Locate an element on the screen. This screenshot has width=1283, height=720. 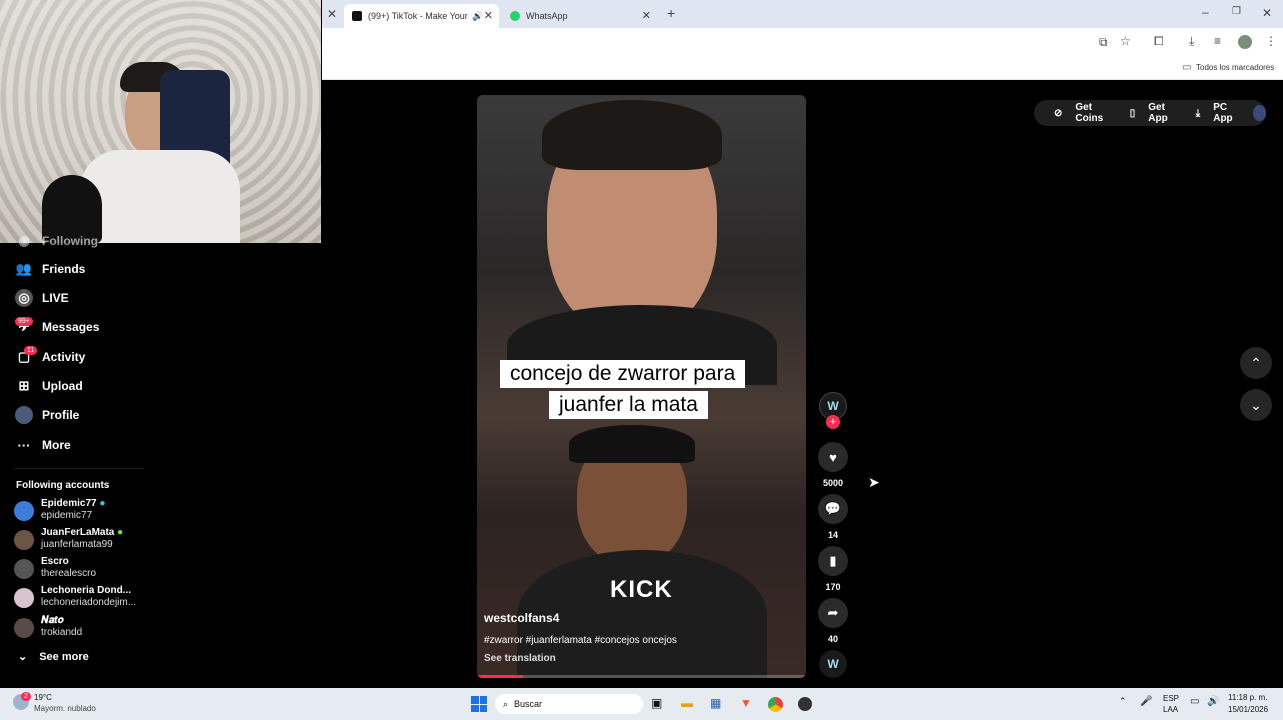
brave-icon: ▼ is located at coordinates (746, 703).